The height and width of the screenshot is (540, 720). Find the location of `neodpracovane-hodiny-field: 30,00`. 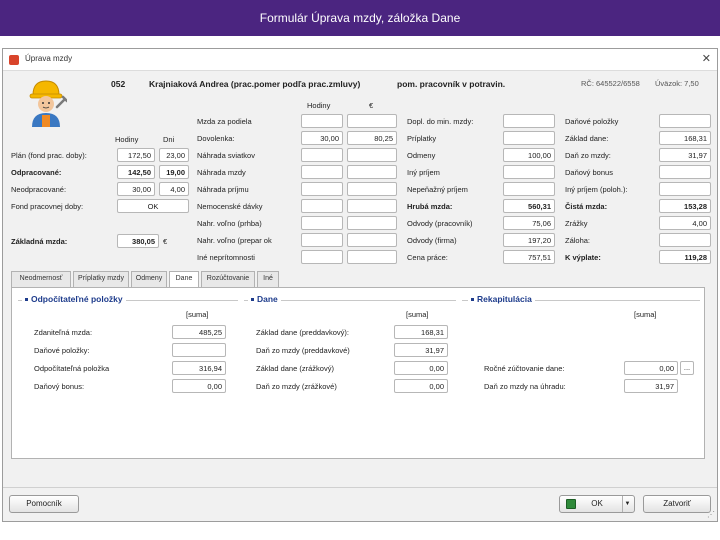

neodpracovane-hodiny-field: 30,00 is located at coordinates (136, 189).